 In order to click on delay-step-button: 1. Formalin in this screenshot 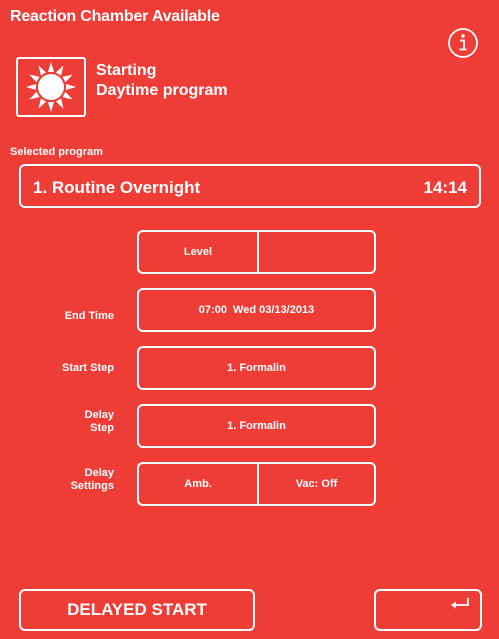, I will do `click(256, 426)`.